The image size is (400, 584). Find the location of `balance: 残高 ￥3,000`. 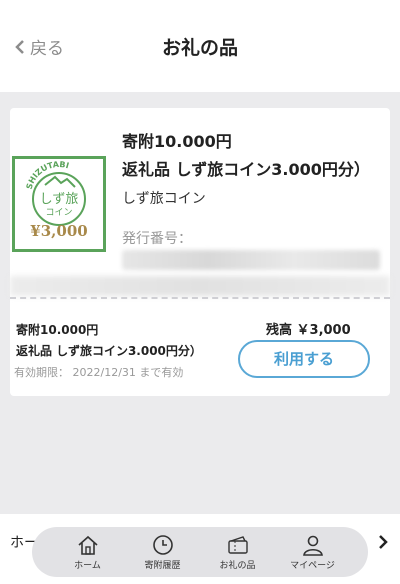

balance: 残高 ￥3,000 is located at coordinates (308, 330).